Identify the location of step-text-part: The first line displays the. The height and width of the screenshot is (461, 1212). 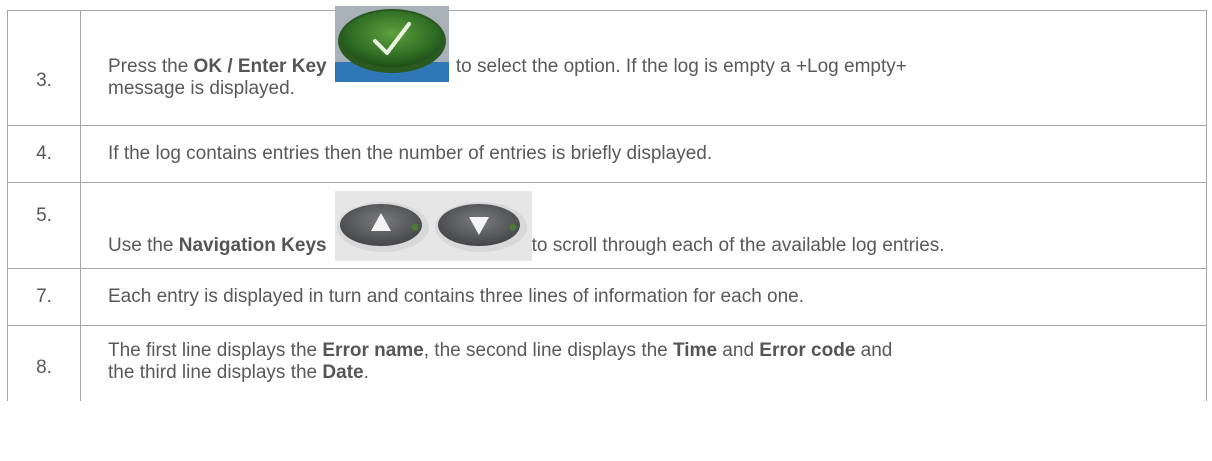
(215, 350).